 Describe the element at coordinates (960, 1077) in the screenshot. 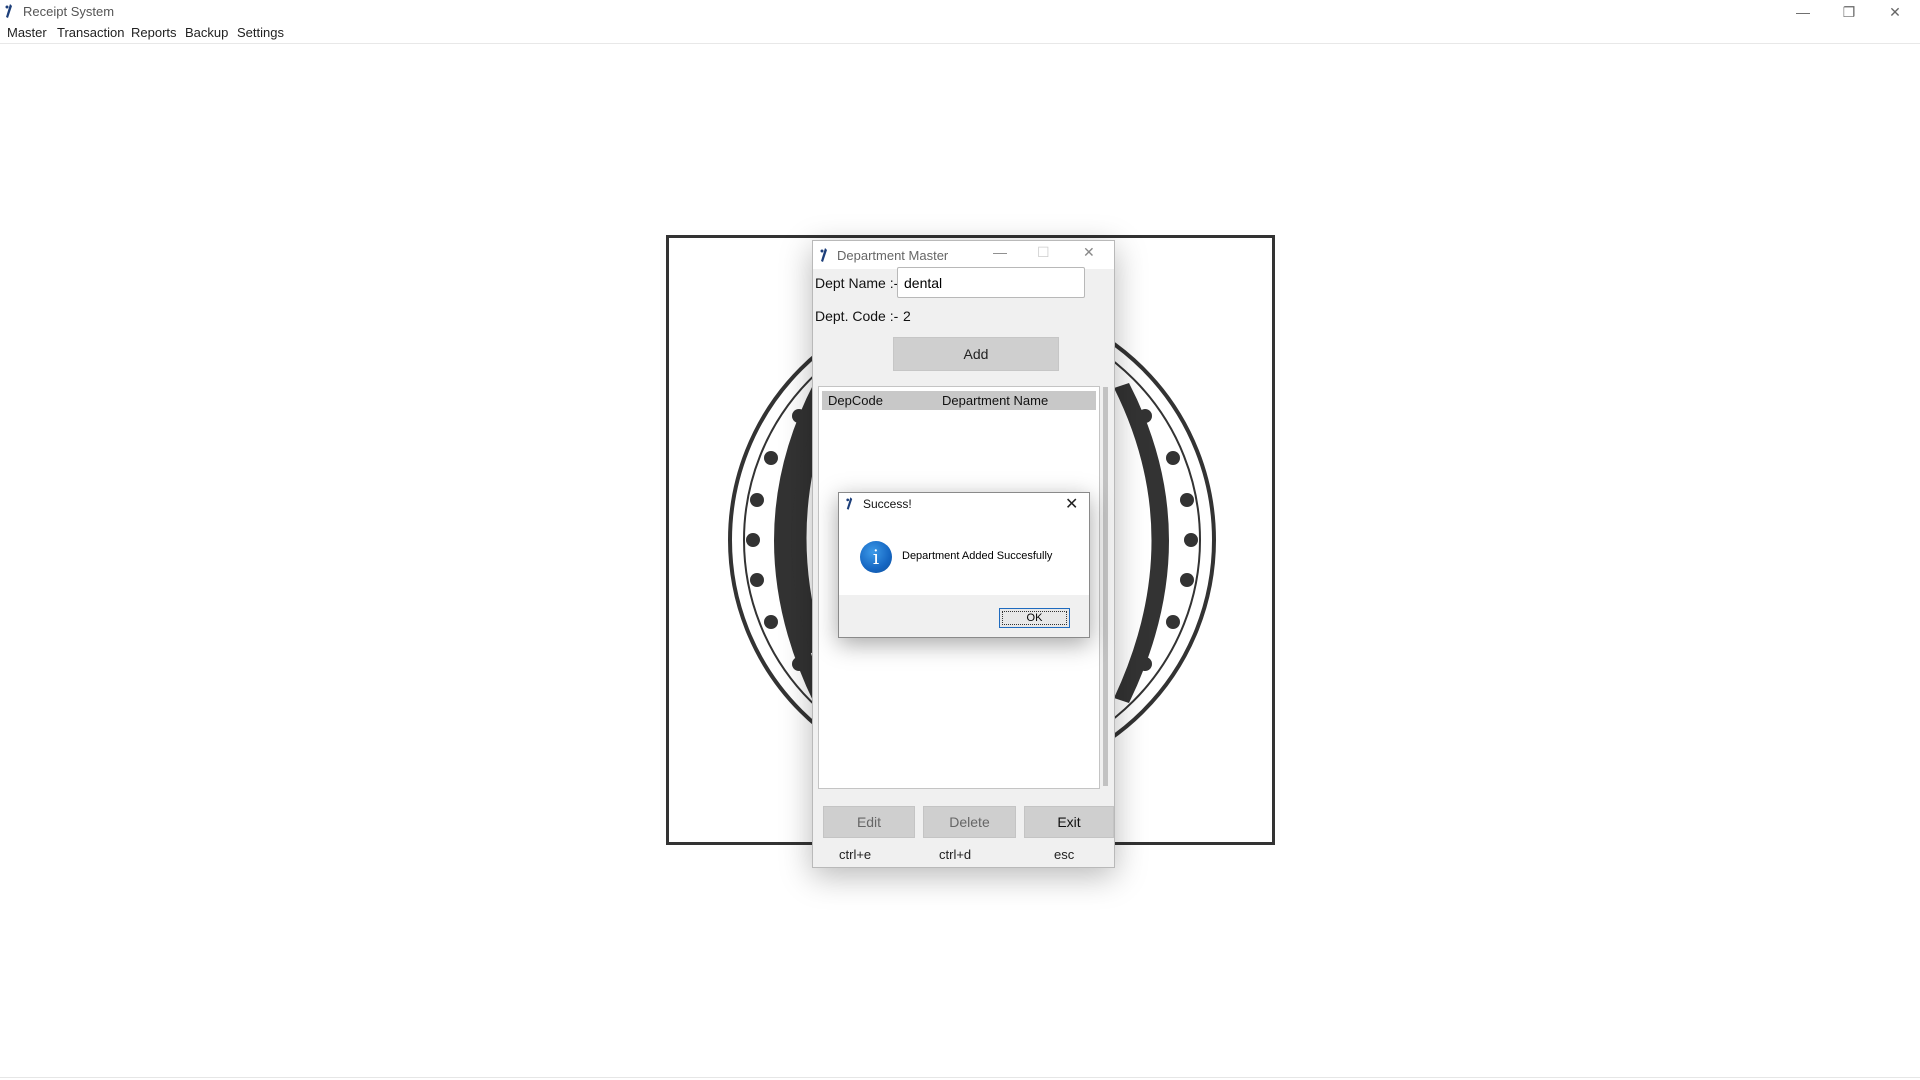

I see `bottom-divider` at that location.